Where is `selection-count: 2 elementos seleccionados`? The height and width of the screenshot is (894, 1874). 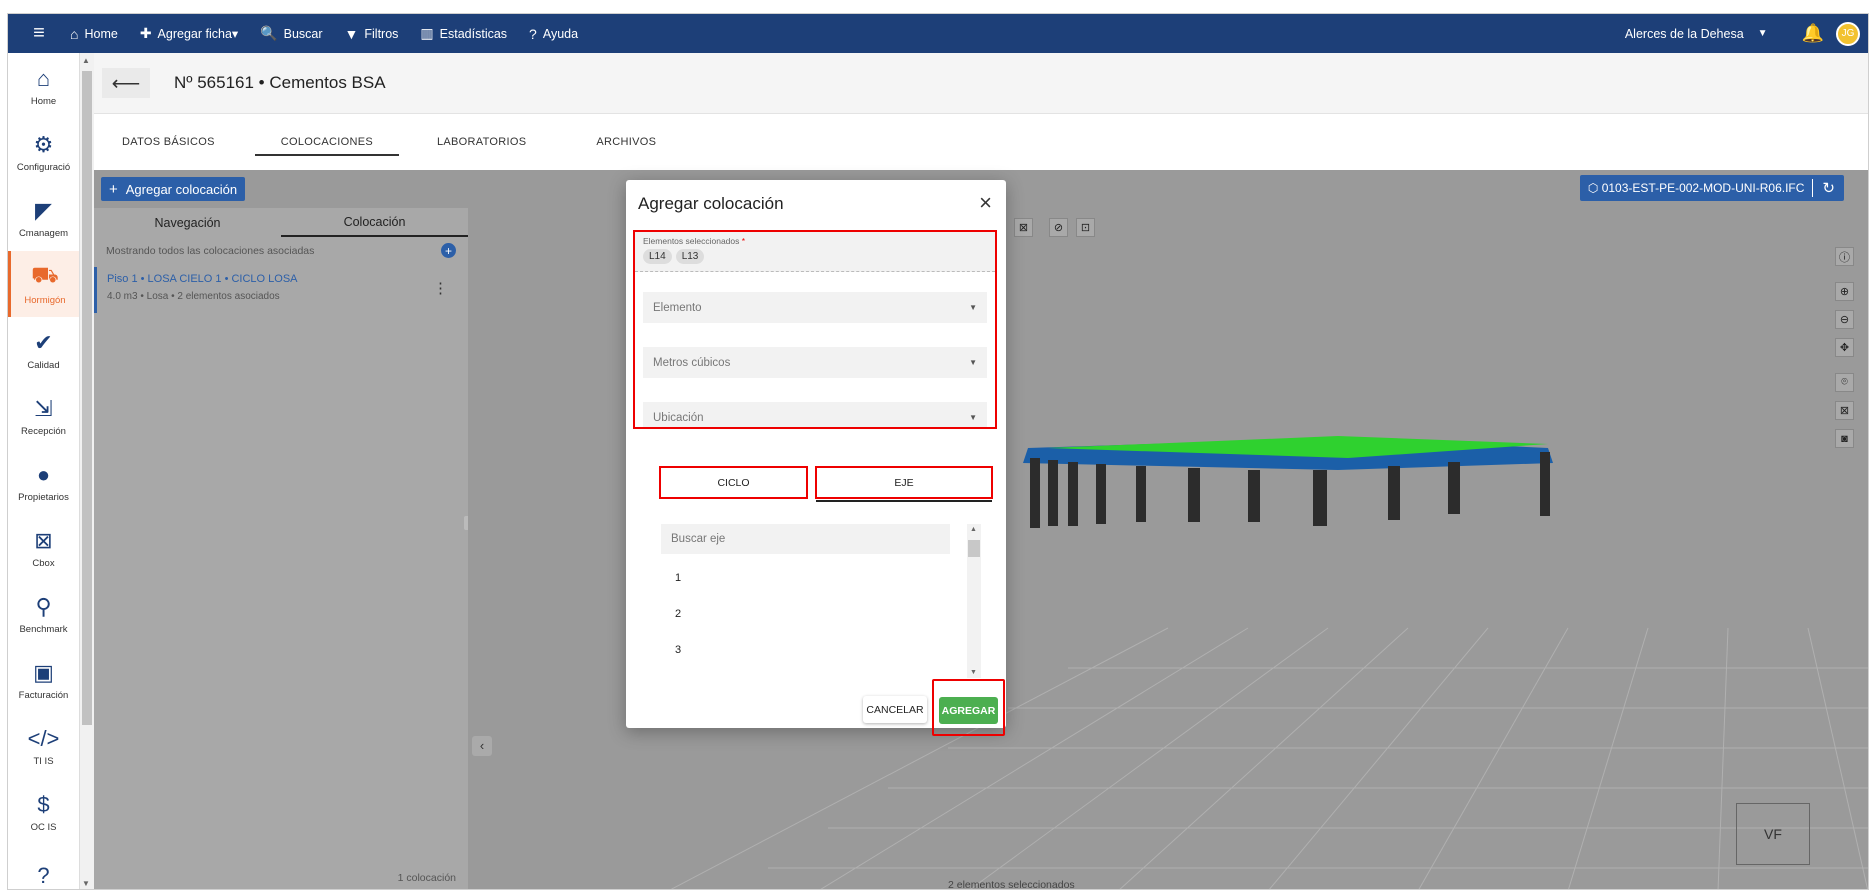
selection-count: 2 elementos seleccionados is located at coordinates (1011, 884).